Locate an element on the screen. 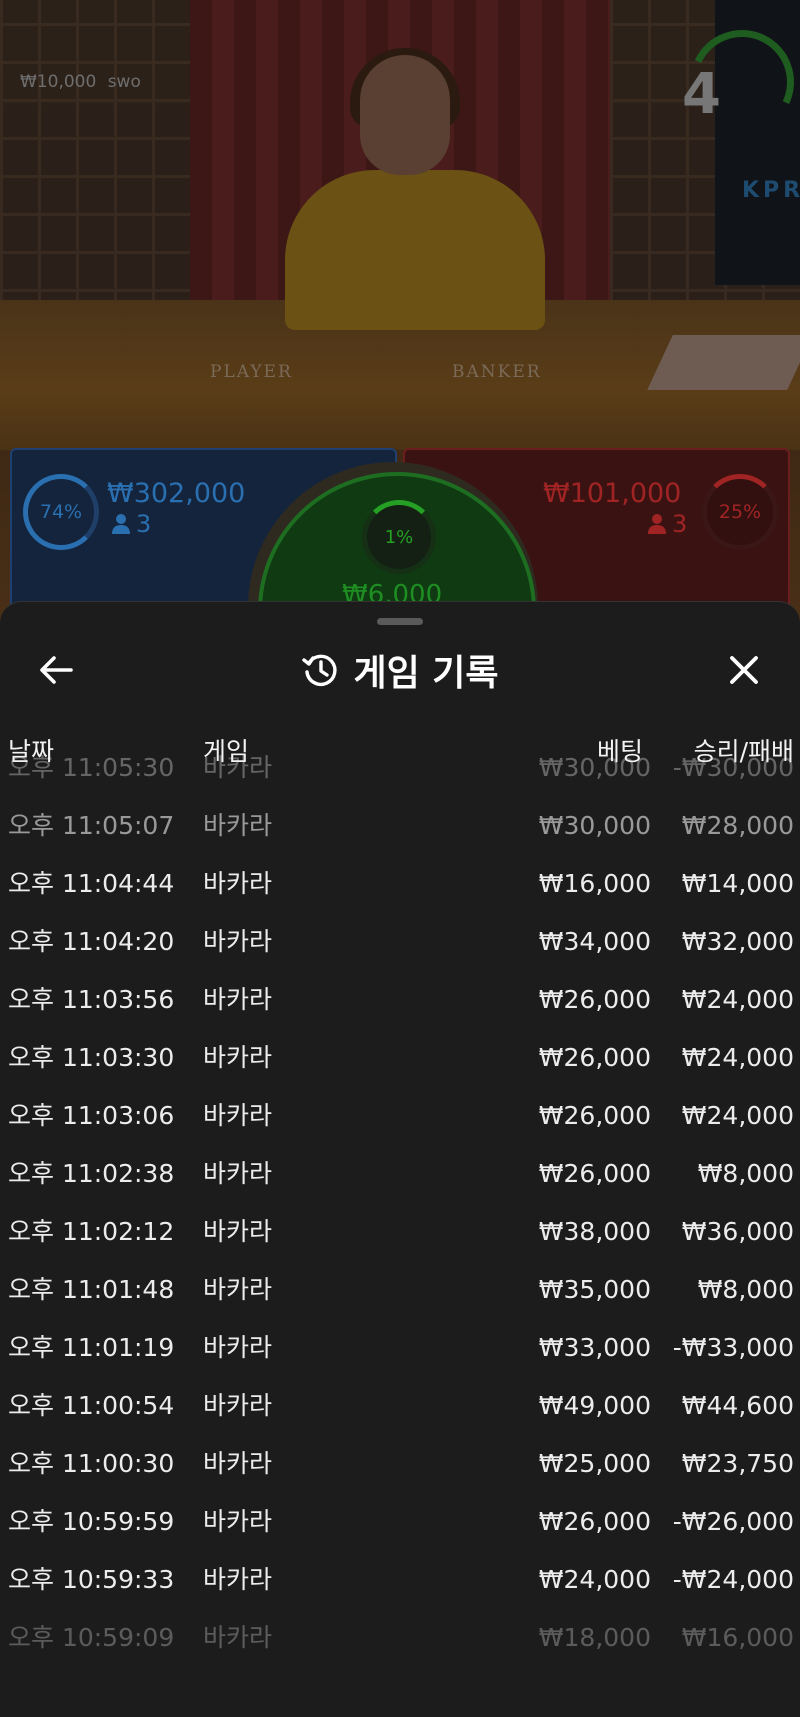 This screenshot has width=800, height=1717. table-row: 오후 11:05:30 바카라 ₩30,000 -₩30,000 is located at coordinates (400, 768).